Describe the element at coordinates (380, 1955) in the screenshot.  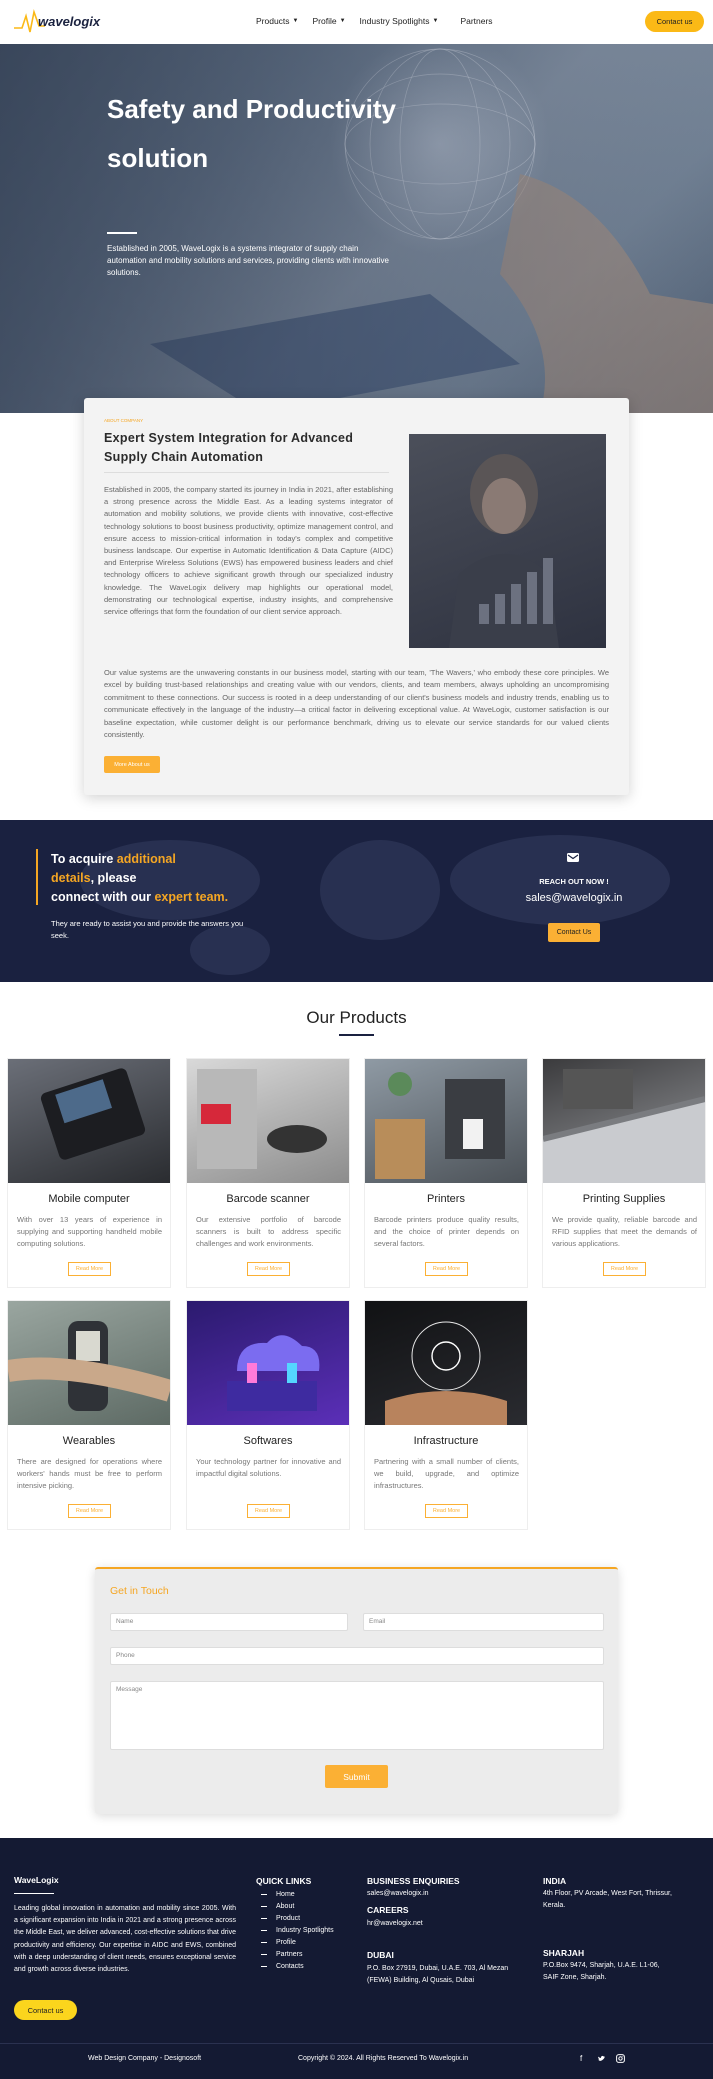
I see `dubai-title: DUBAI` at that location.